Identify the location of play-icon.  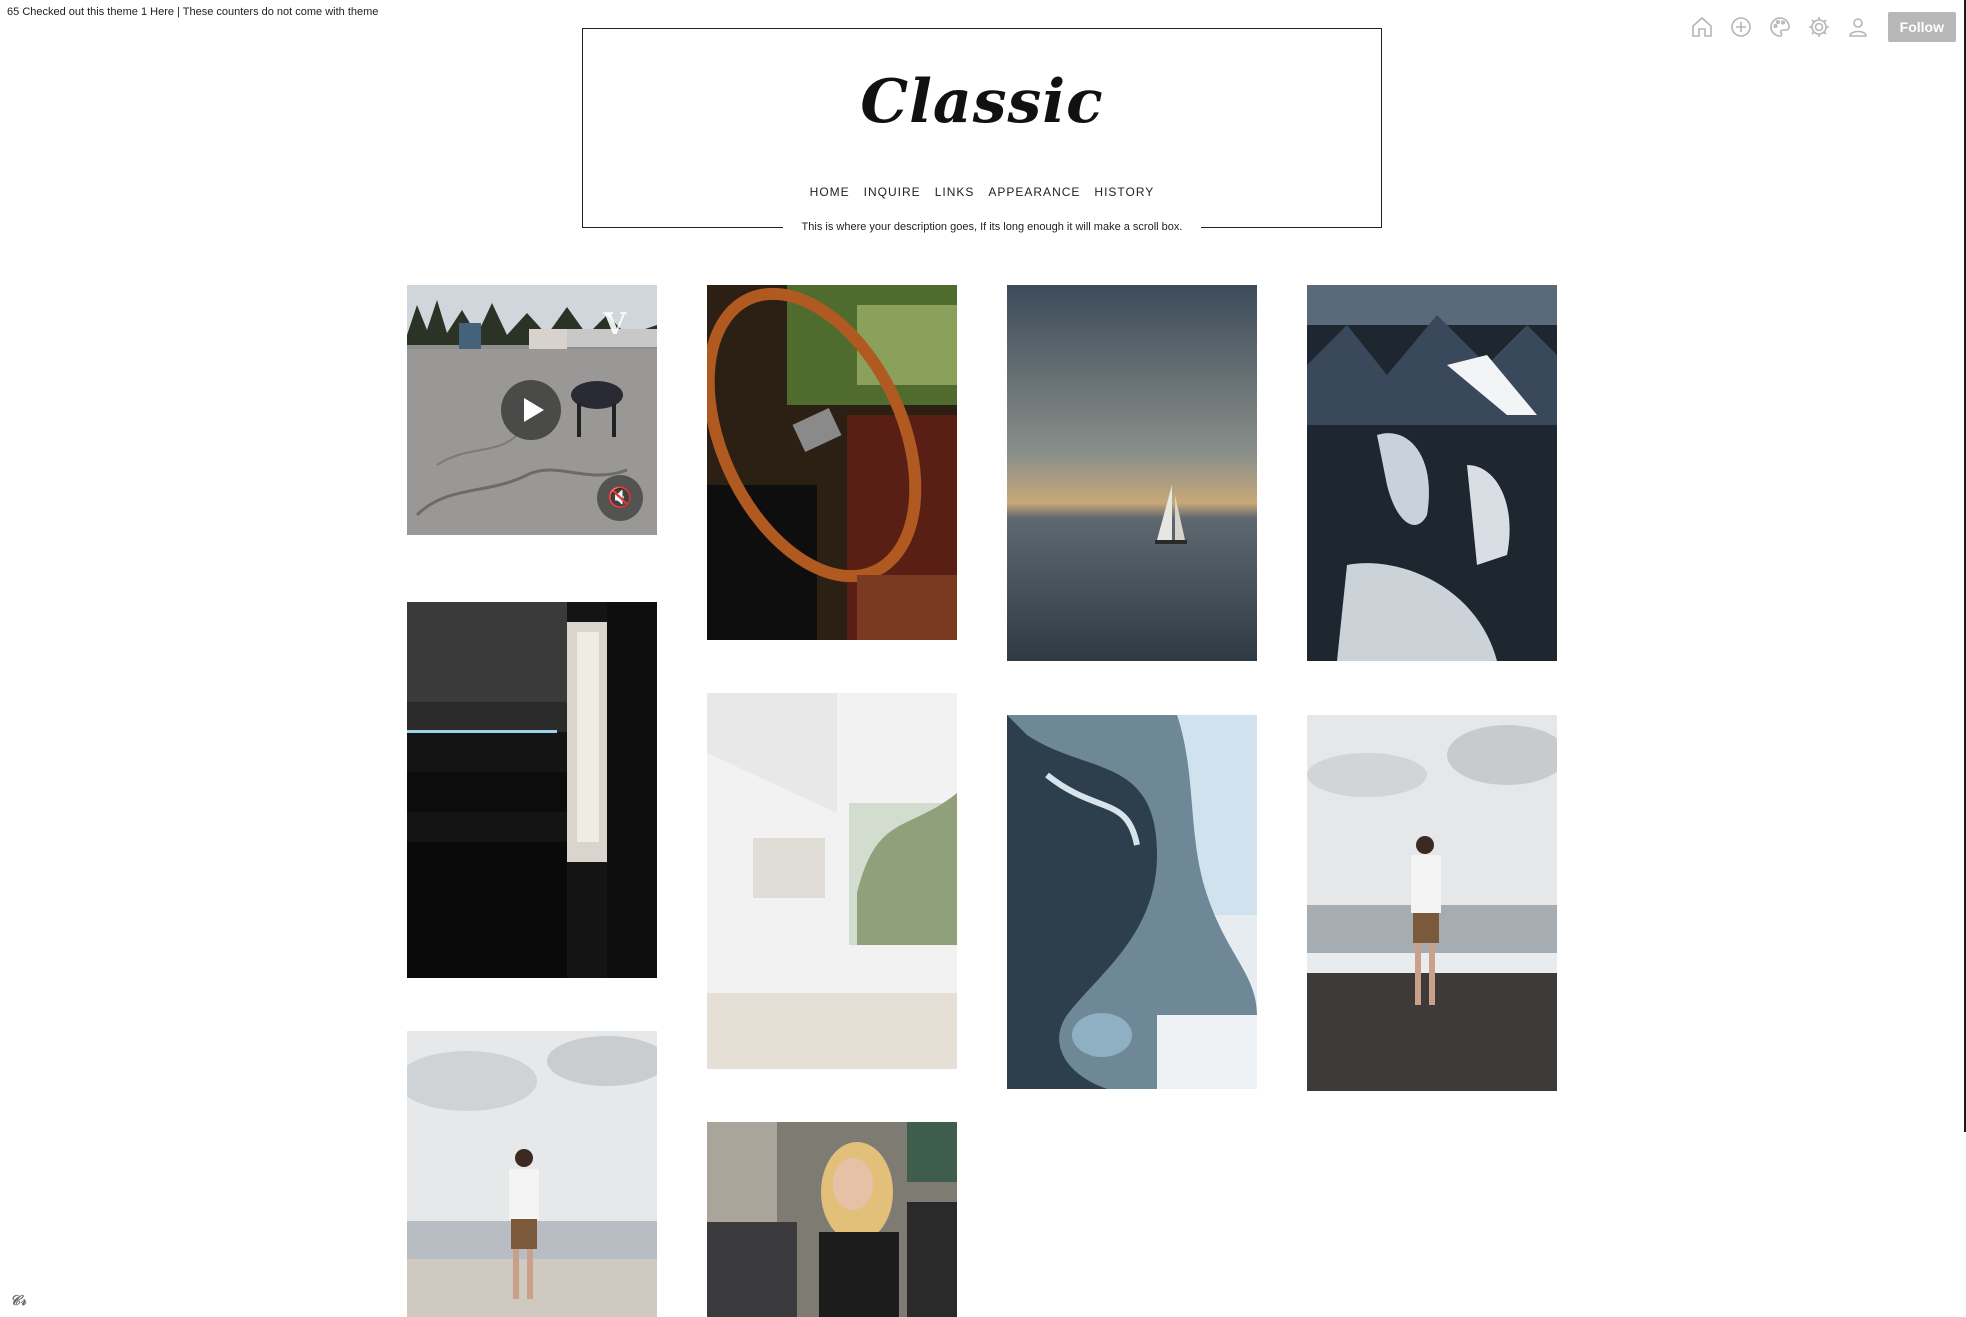
(531, 410).